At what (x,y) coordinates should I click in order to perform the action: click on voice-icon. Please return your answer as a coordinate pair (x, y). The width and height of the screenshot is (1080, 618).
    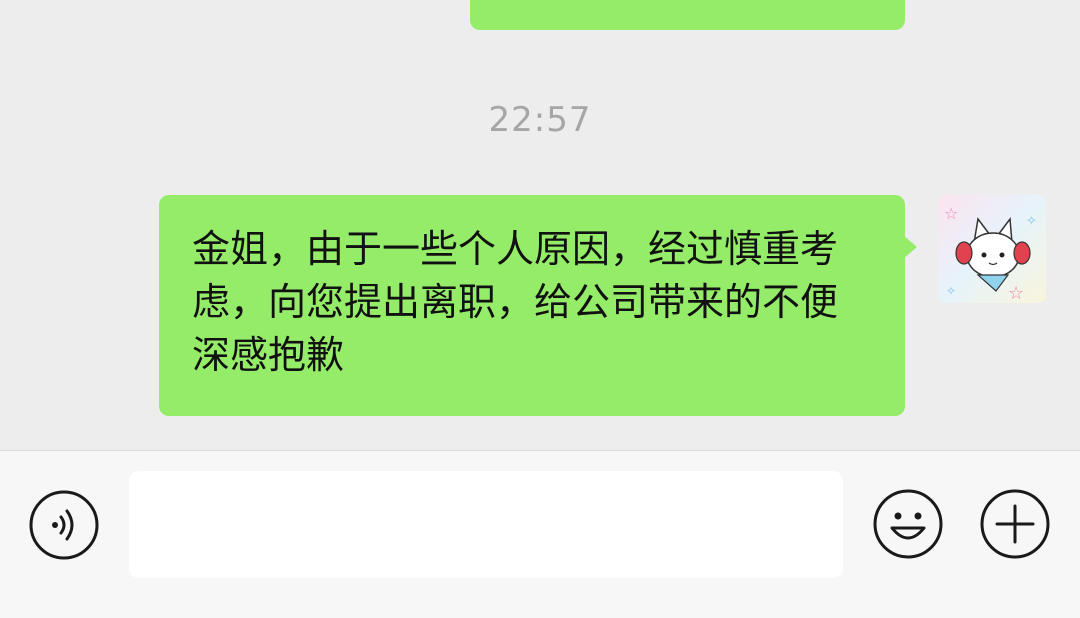
    Looking at the image, I should click on (64, 525).